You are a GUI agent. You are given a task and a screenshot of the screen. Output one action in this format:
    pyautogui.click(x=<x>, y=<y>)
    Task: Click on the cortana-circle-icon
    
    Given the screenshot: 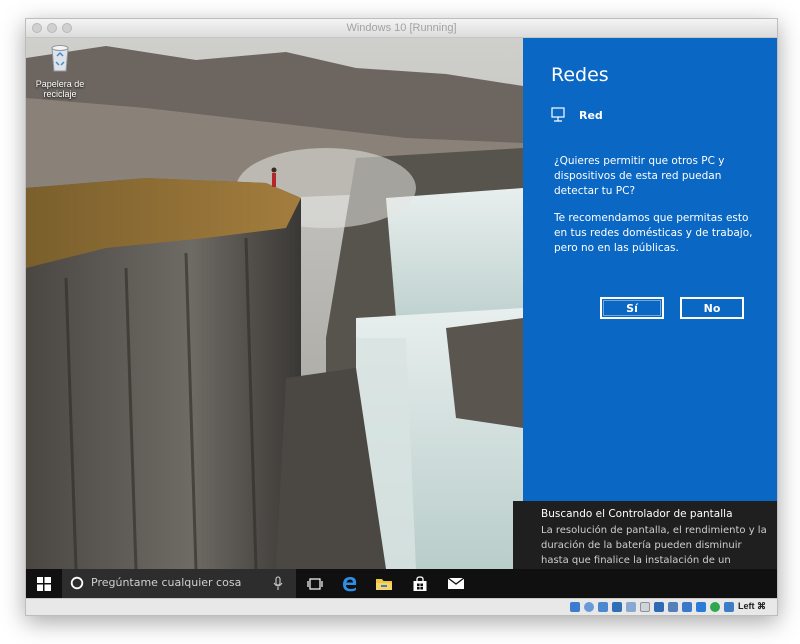 What is the action you would take?
    pyautogui.click(x=77, y=583)
    